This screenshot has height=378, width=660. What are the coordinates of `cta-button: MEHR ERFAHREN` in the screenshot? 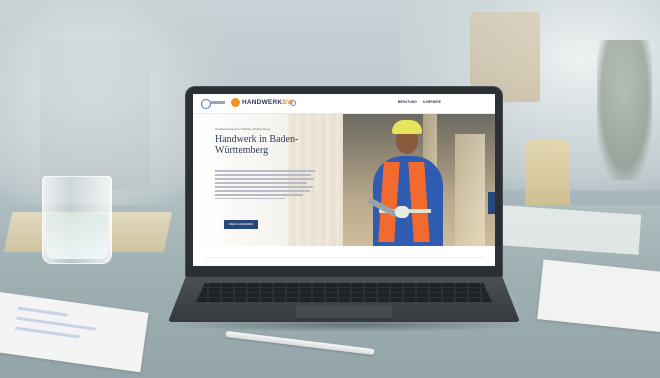 It's located at (241, 224).